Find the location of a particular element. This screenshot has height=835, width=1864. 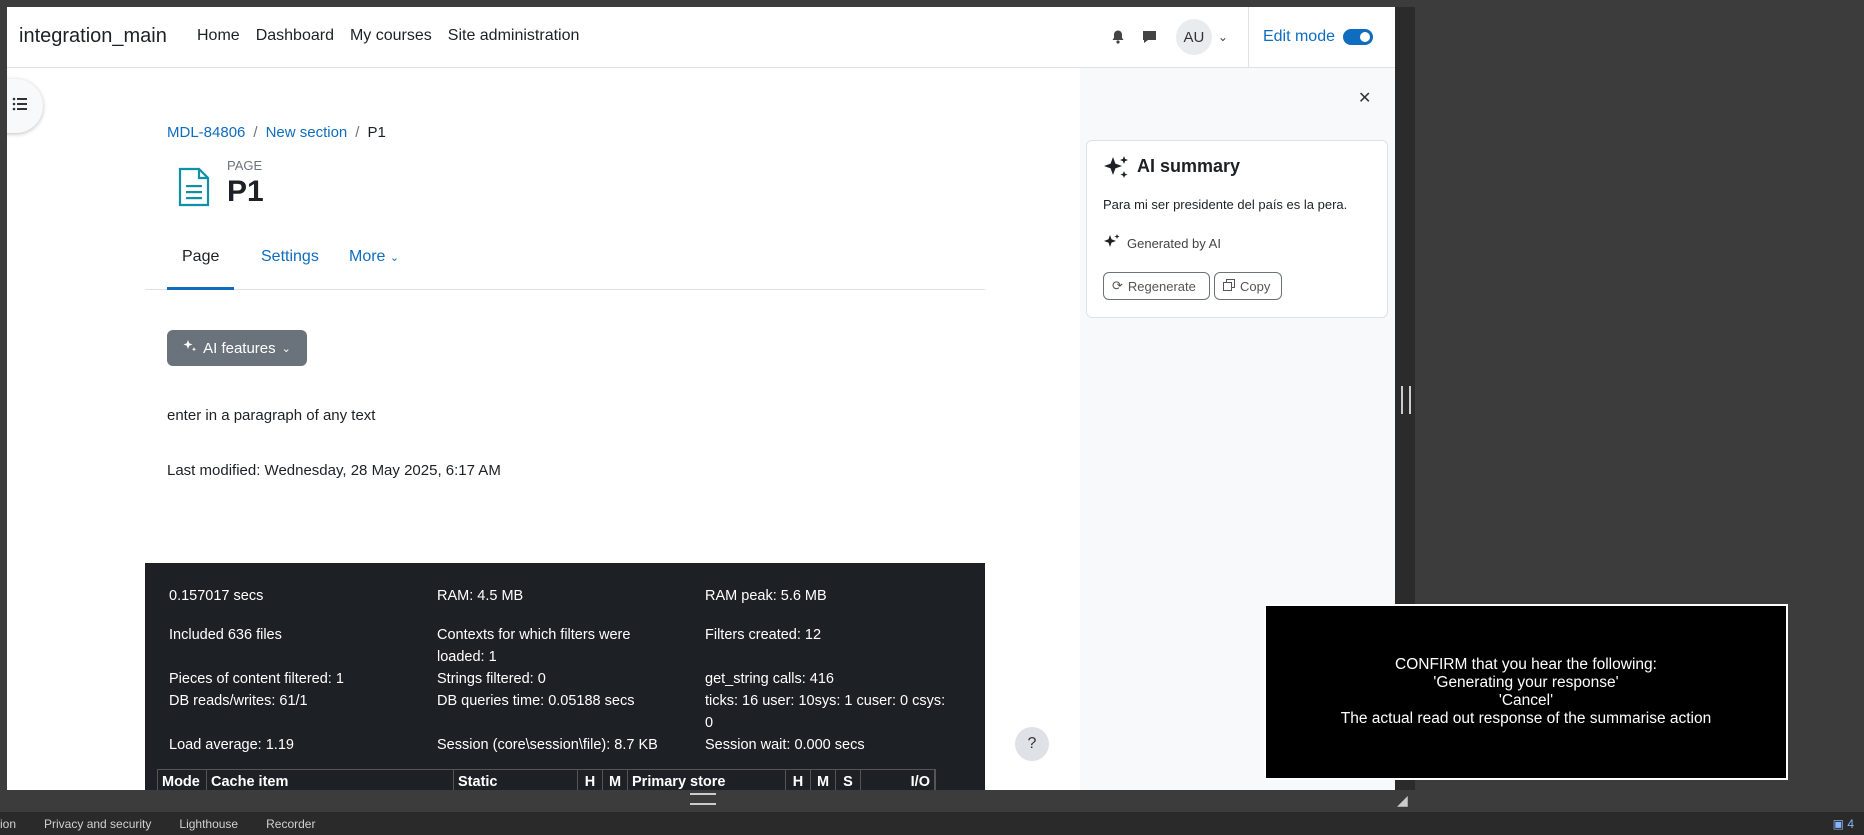

perf-ram: RAM: 4.5 MB is located at coordinates (480, 596).